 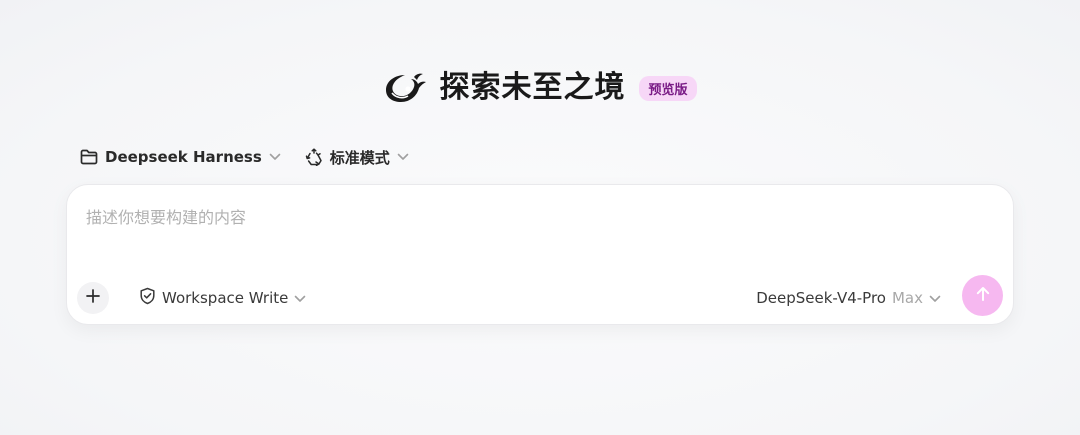 What do you see at coordinates (183, 157) in the screenshot?
I see `project-selector-label: Deepseek Harness` at bounding box center [183, 157].